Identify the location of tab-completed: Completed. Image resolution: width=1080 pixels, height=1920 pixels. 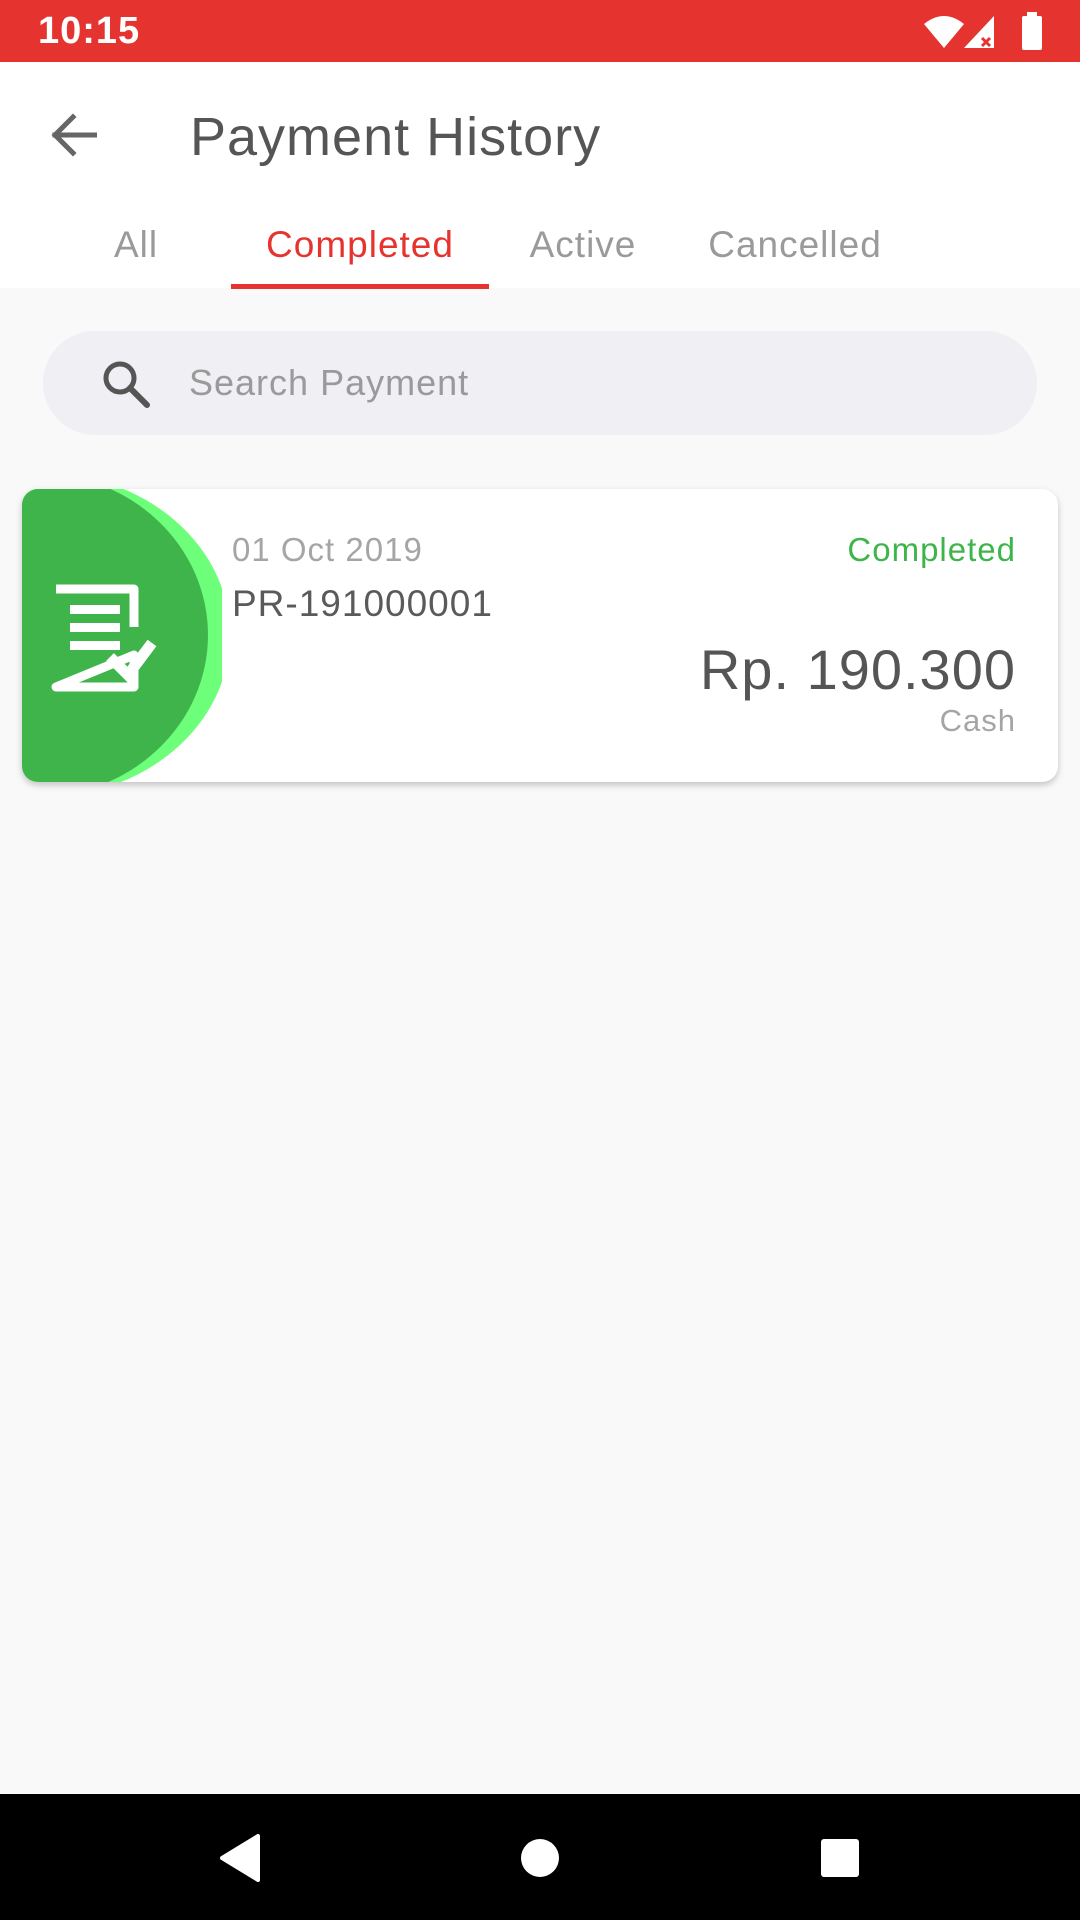
(360, 256).